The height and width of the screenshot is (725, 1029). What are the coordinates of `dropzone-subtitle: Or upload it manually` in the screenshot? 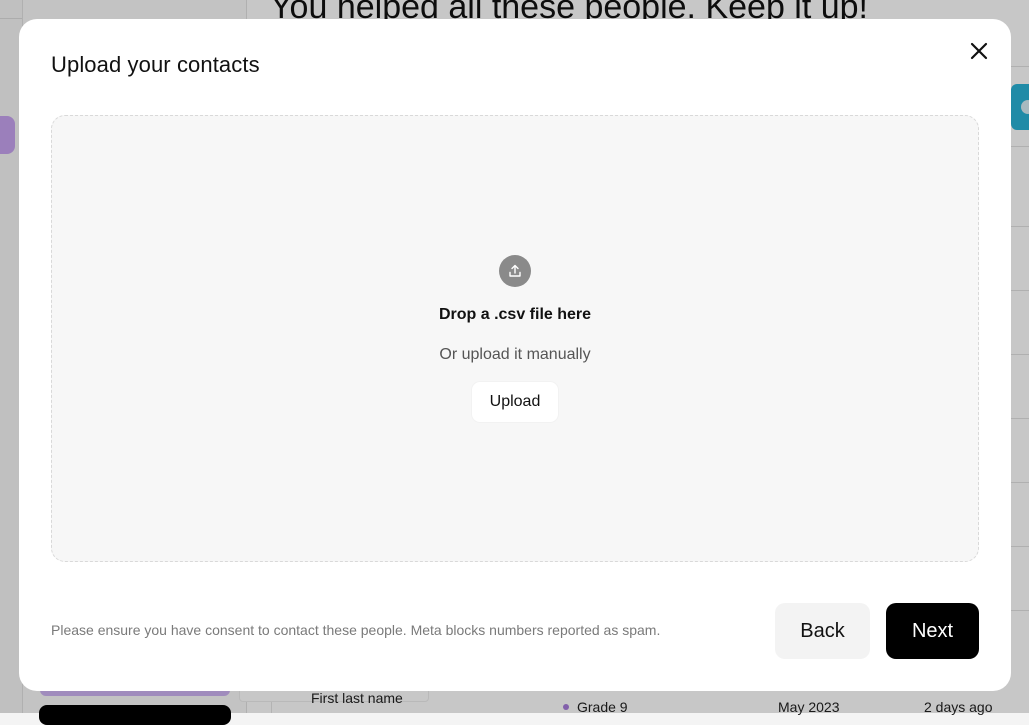 It's located at (515, 354).